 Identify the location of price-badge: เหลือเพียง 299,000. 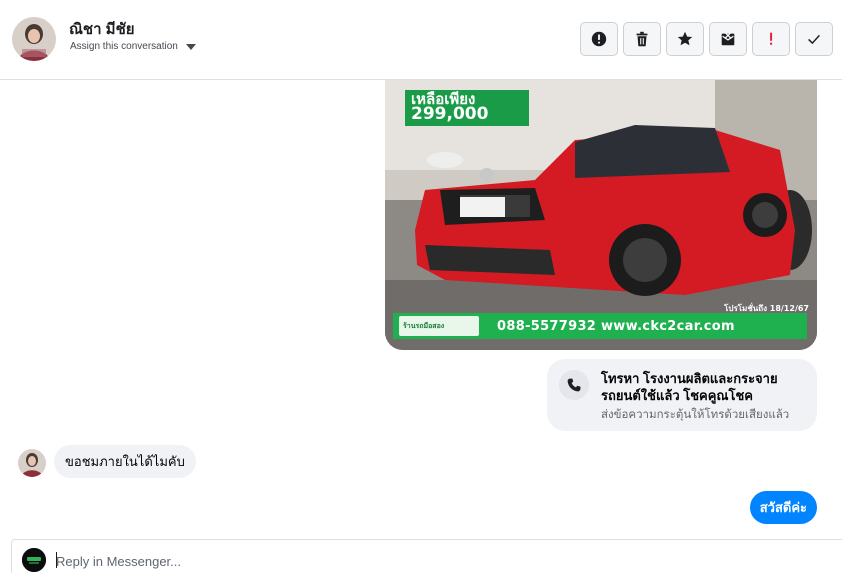
(467, 108).